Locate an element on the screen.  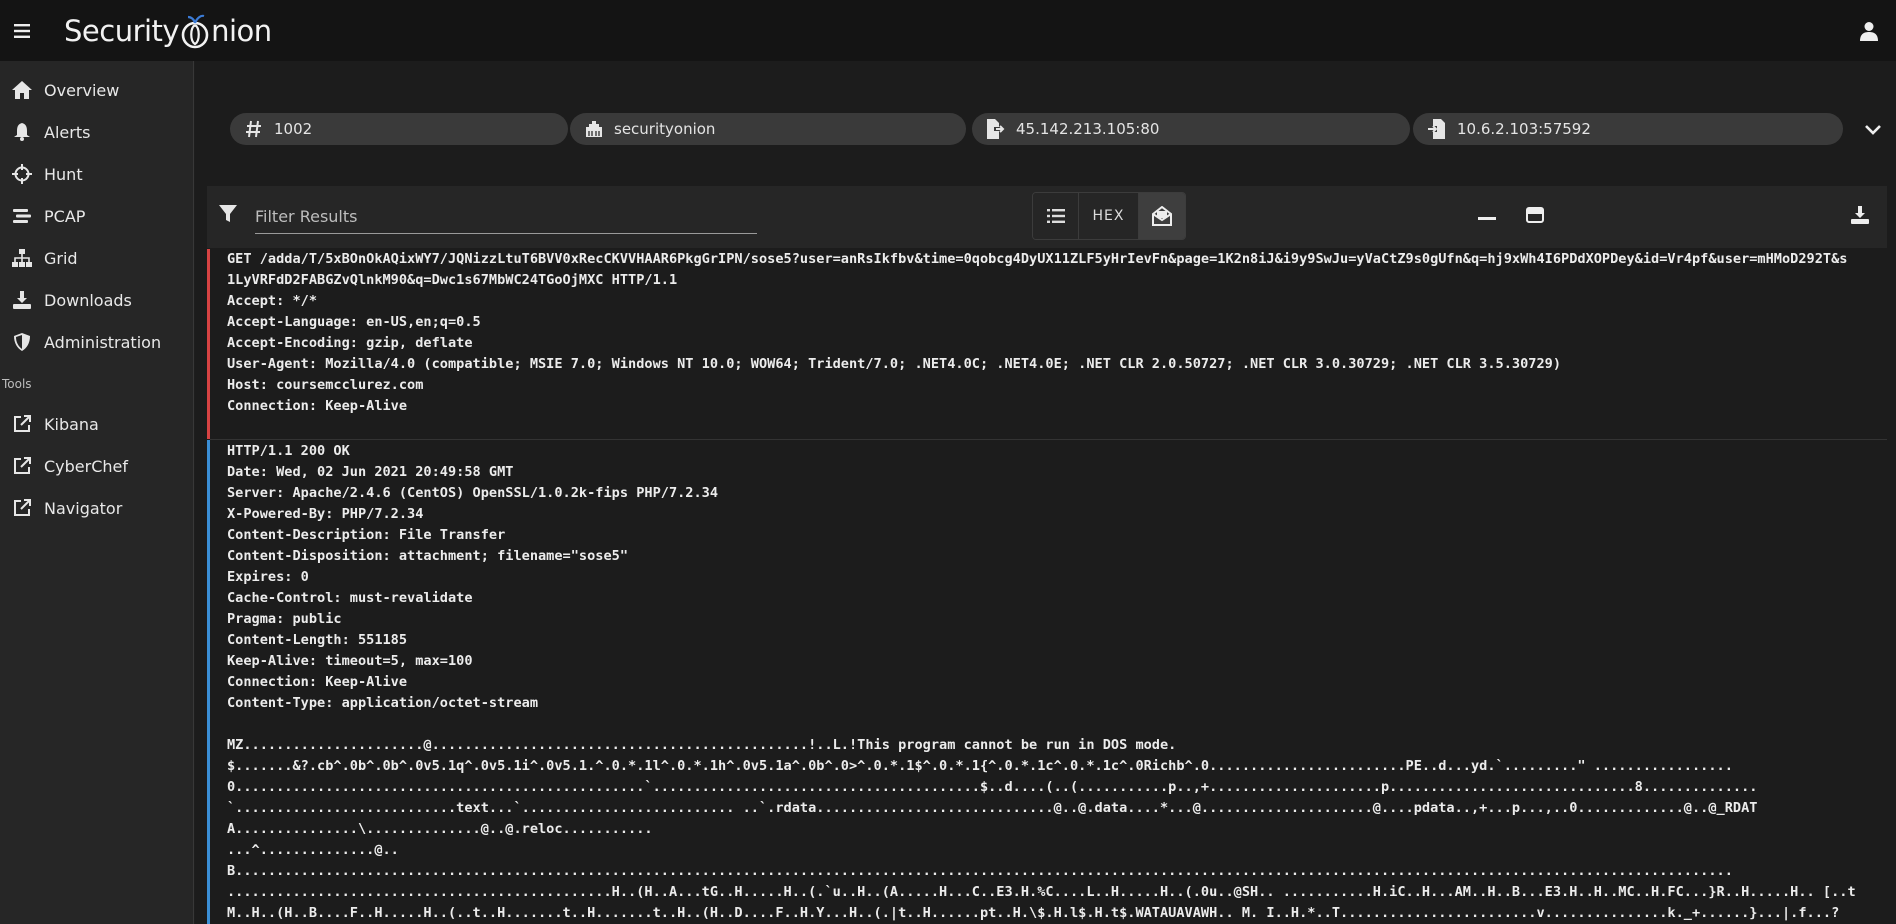
sidebar-item-label: Hunt is located at coordinates (63, 174).